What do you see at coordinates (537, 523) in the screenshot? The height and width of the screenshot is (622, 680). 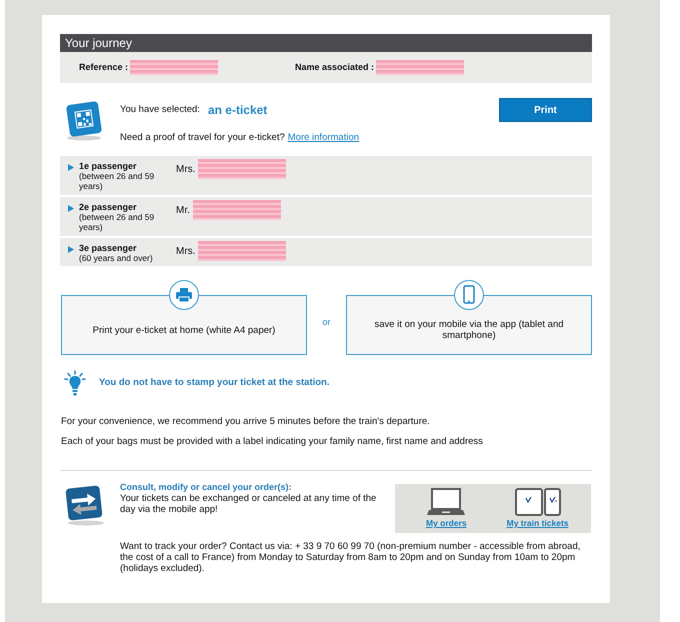 I see `app-link: My train tickets` at bounding box center [537, 523].